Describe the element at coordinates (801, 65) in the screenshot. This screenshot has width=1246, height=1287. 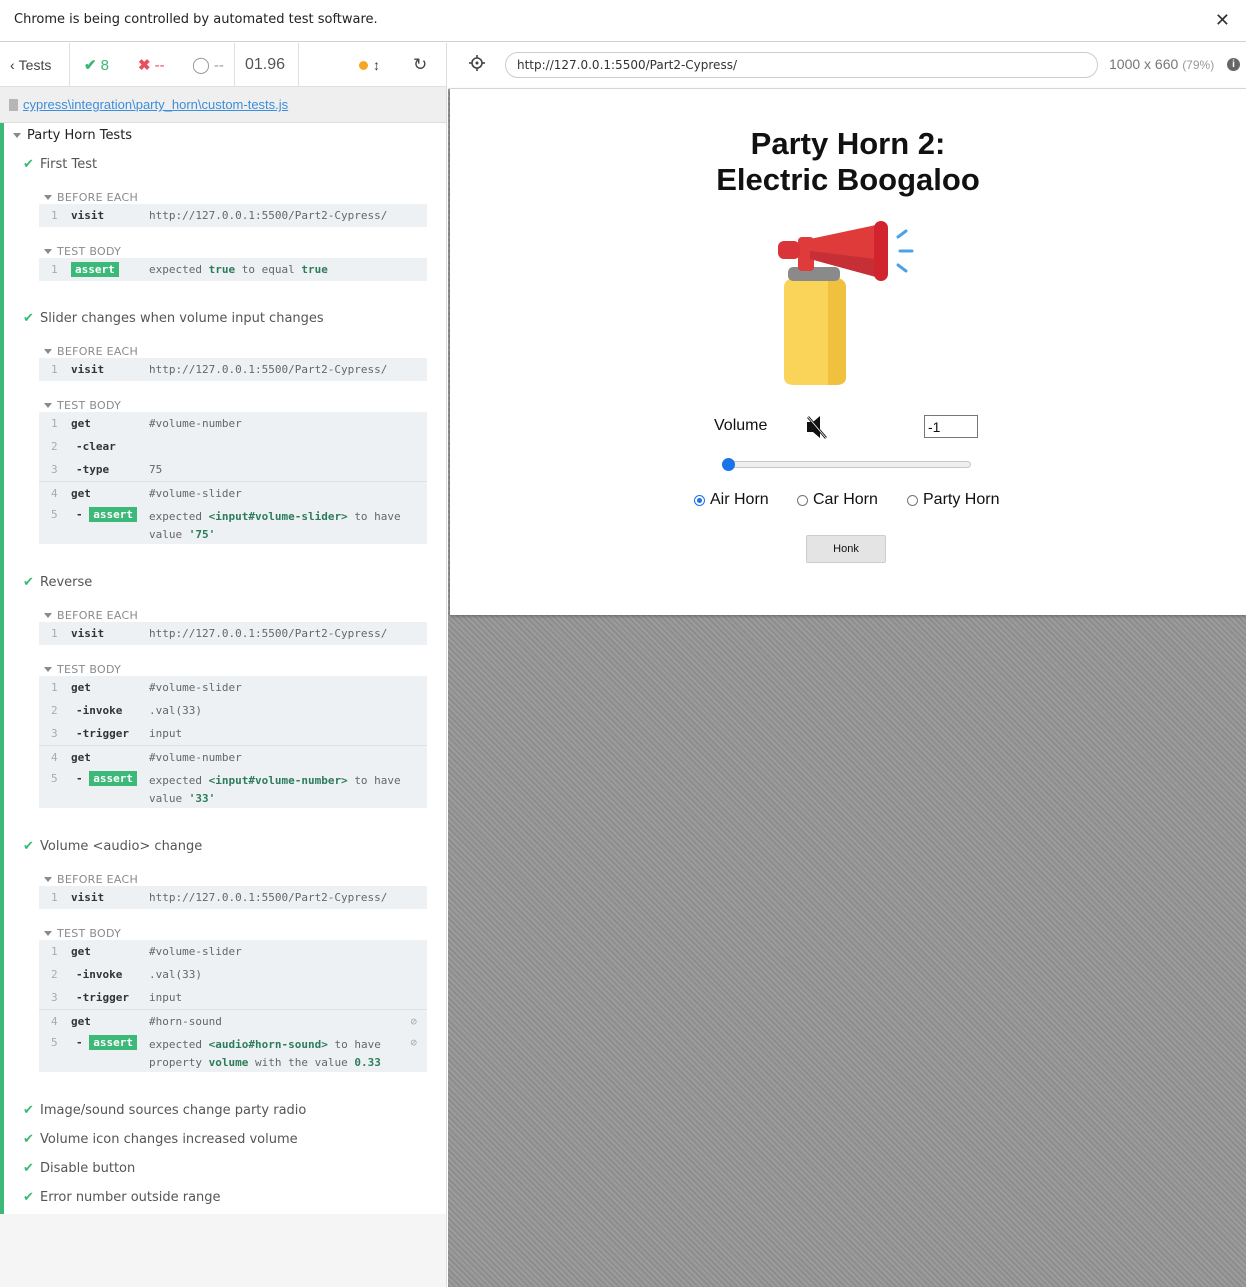
I see `url-bar: http://127.0.0.1:5500/Part2-Cypress/` at that location.